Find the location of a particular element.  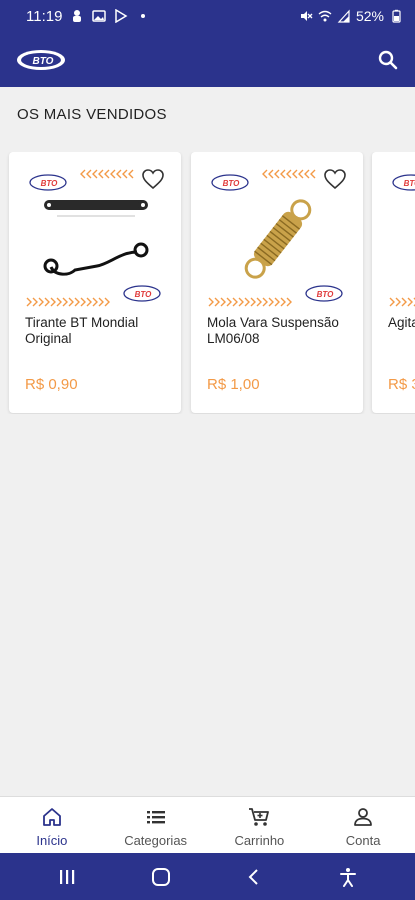

recent-apps-icon is located at coordinates (67, 876).